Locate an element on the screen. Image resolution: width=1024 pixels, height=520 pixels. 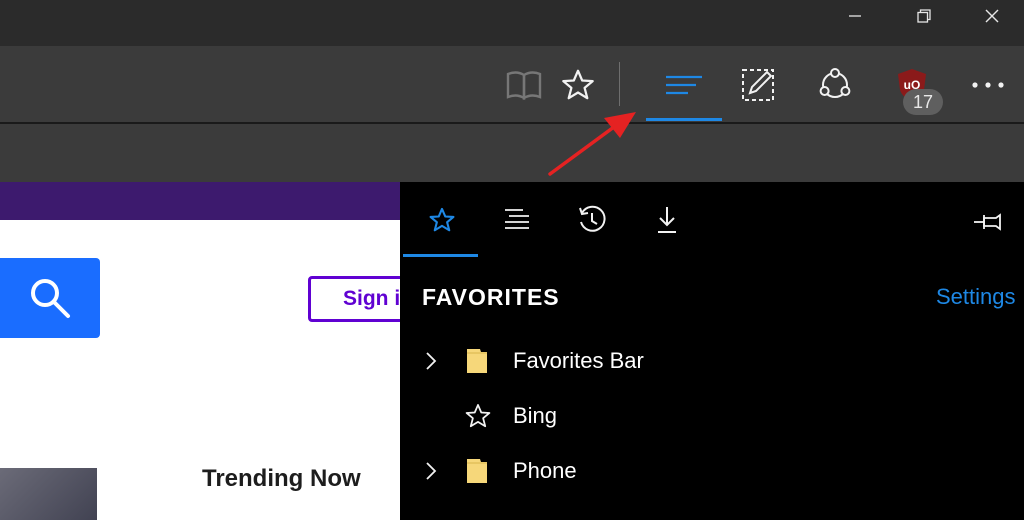
history-icon is located at coordinates (592, 220).